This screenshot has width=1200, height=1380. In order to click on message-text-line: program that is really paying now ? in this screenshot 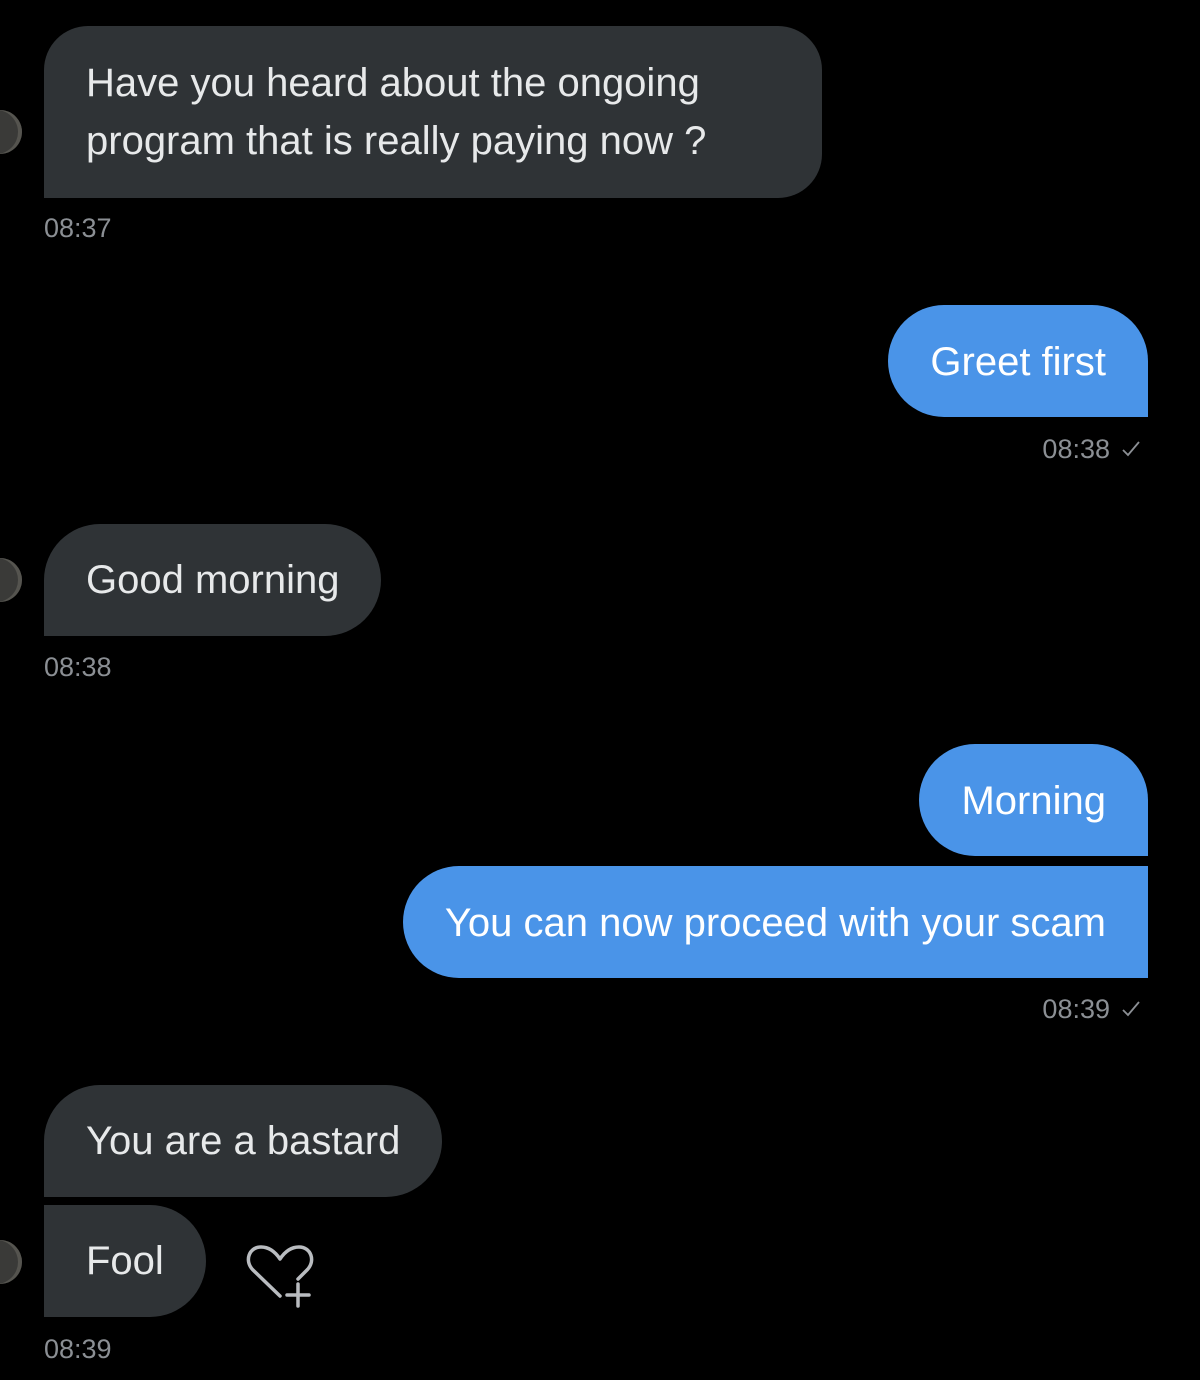, I will do `click(396, 141)`.